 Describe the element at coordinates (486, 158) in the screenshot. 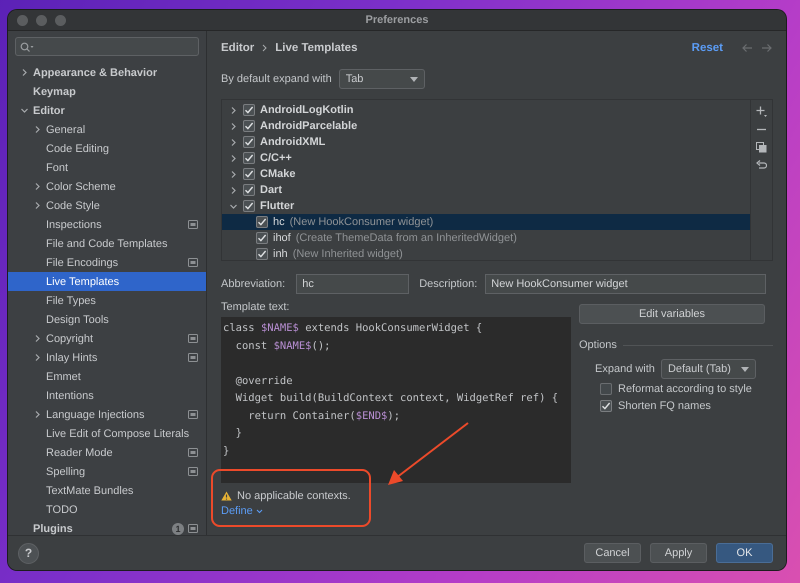

I see `template-group-row: C/C++` at that location.